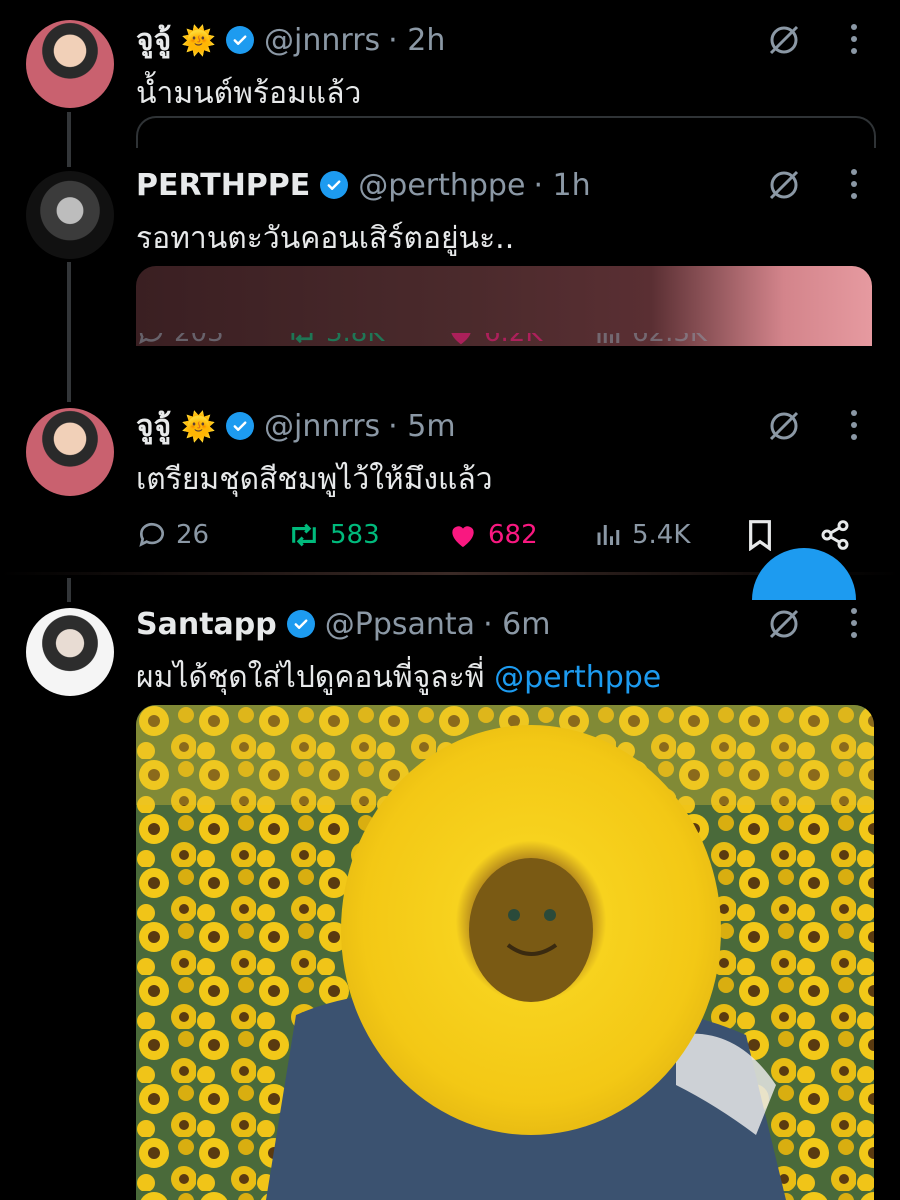 The width and height of the screenshot is (900, 1200). Describe the element at coordinates (400, 624) in the screenshot. I see `handle: @Ppsanta` at that location.